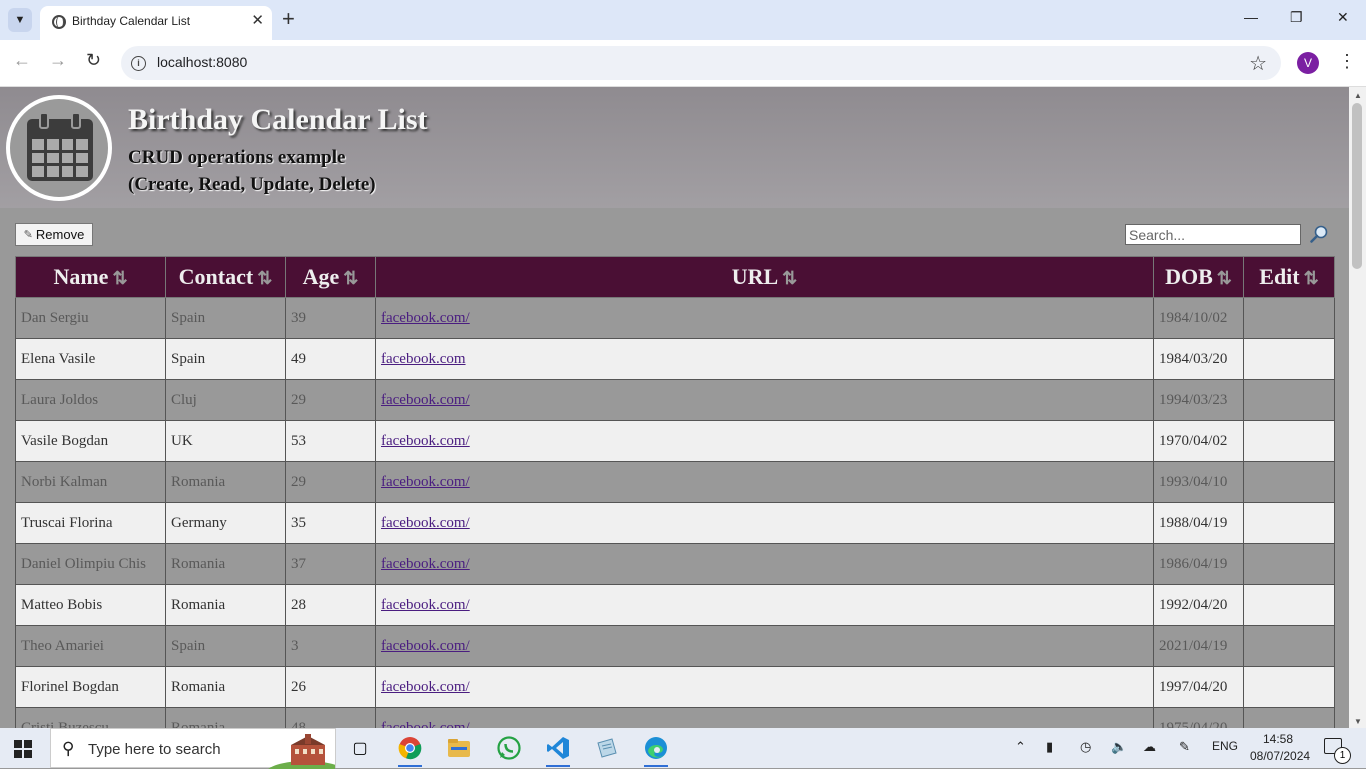 This screenshot has width=1366, height=769. Describe the element at coordinates (1251, 17) in the screenshot. I see `minimize-button: —` at that location.